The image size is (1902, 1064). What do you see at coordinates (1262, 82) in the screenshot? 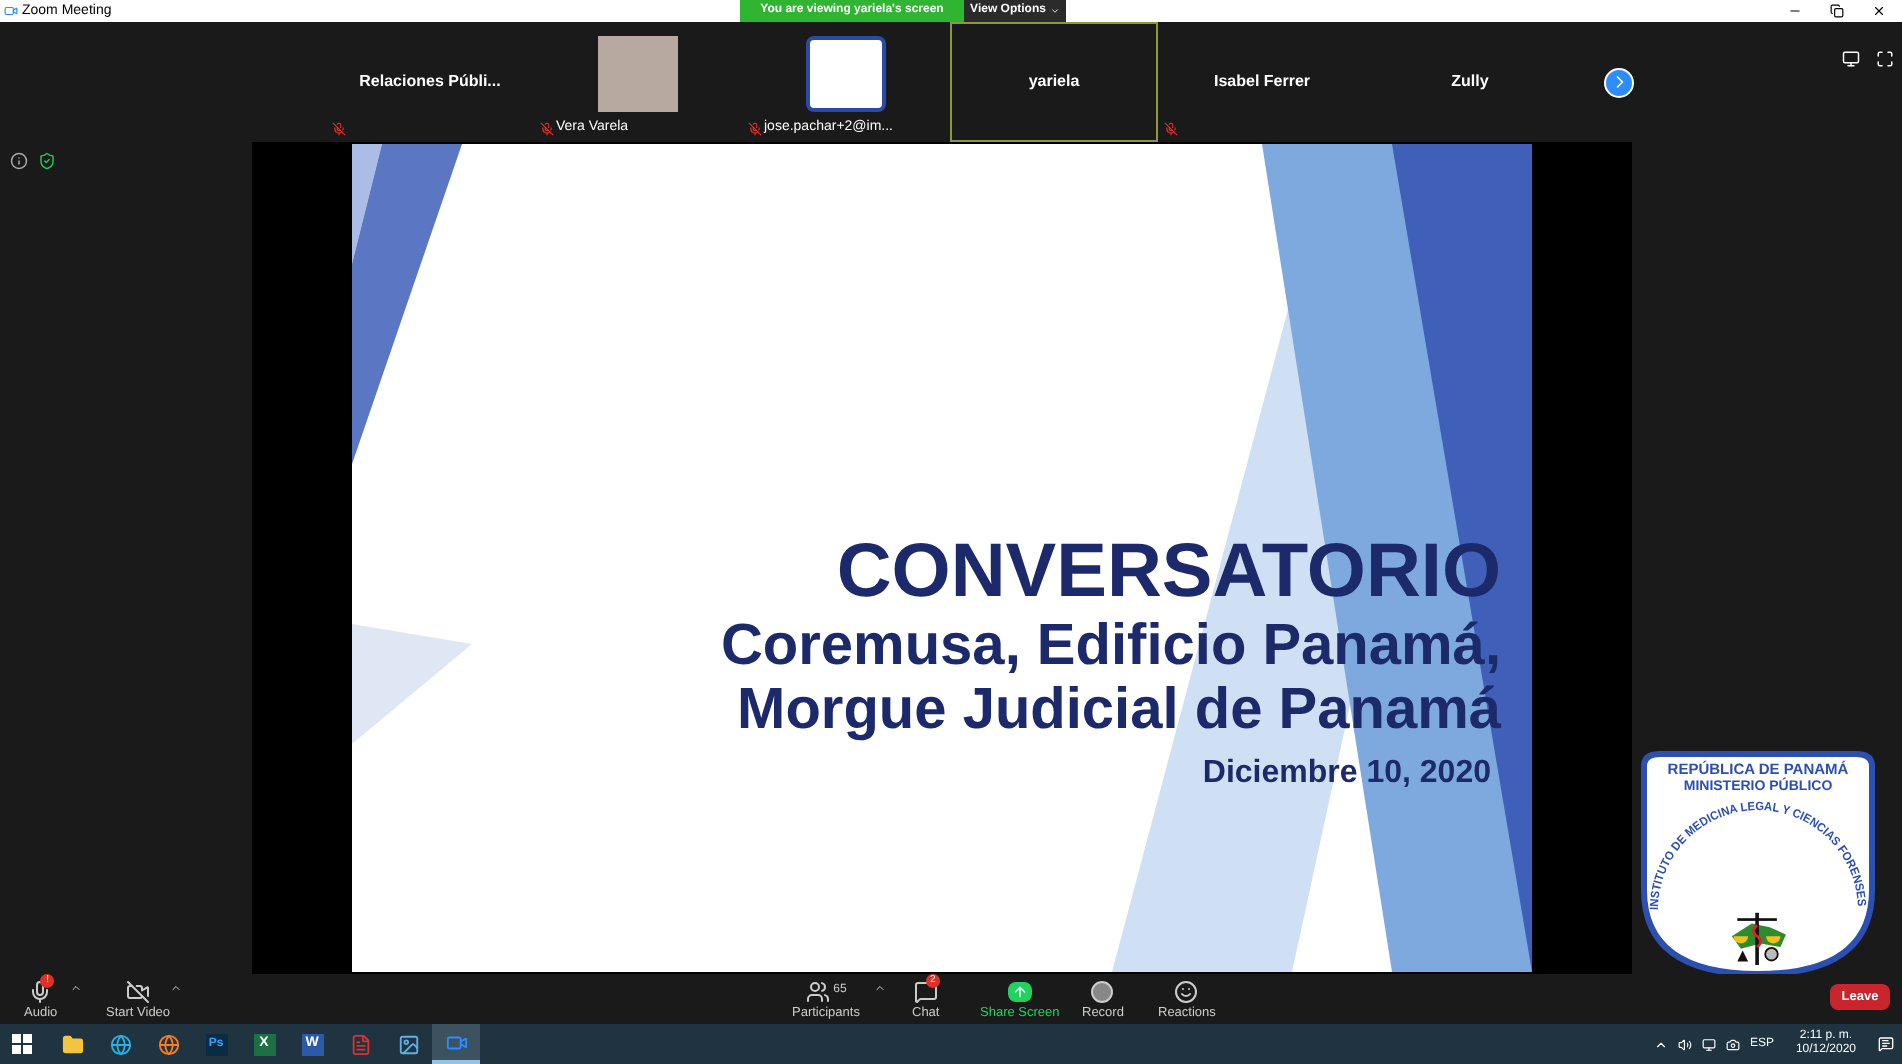
I see `participant-name: Isabel Ferrer` at bounding box center [1262, 82].